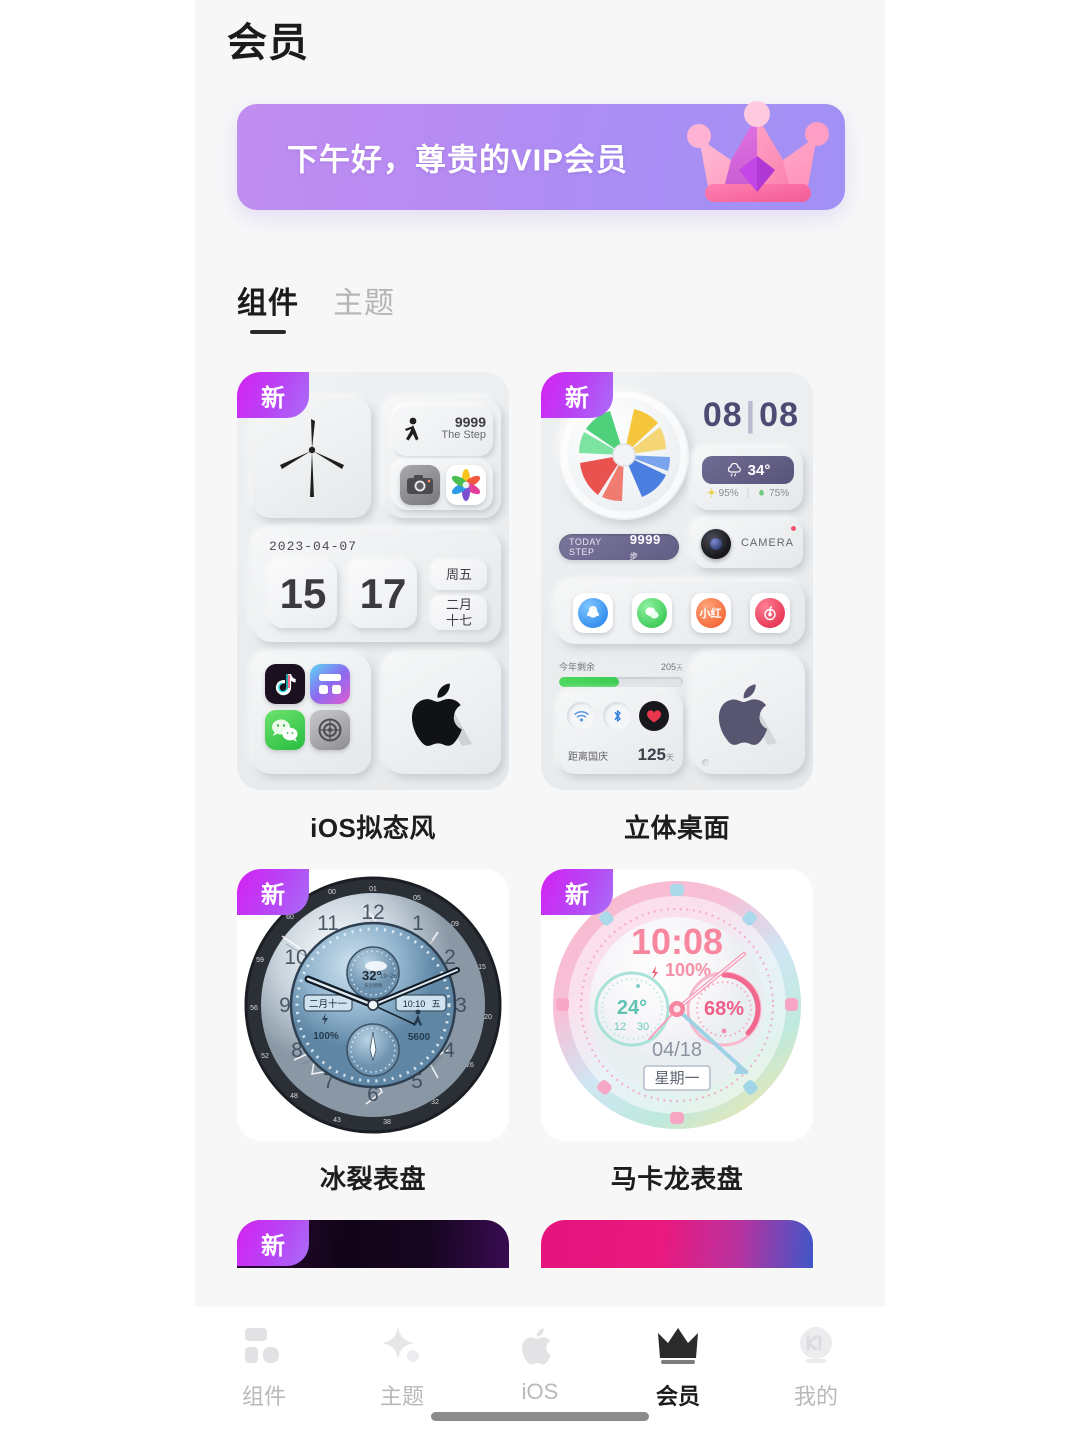 The width and height of the screenshot is (1080, 1439). What do you see at coordinates (268, 308) in the screenshot?
I see `tab-components: 组件` at bounding box center [268, 308].